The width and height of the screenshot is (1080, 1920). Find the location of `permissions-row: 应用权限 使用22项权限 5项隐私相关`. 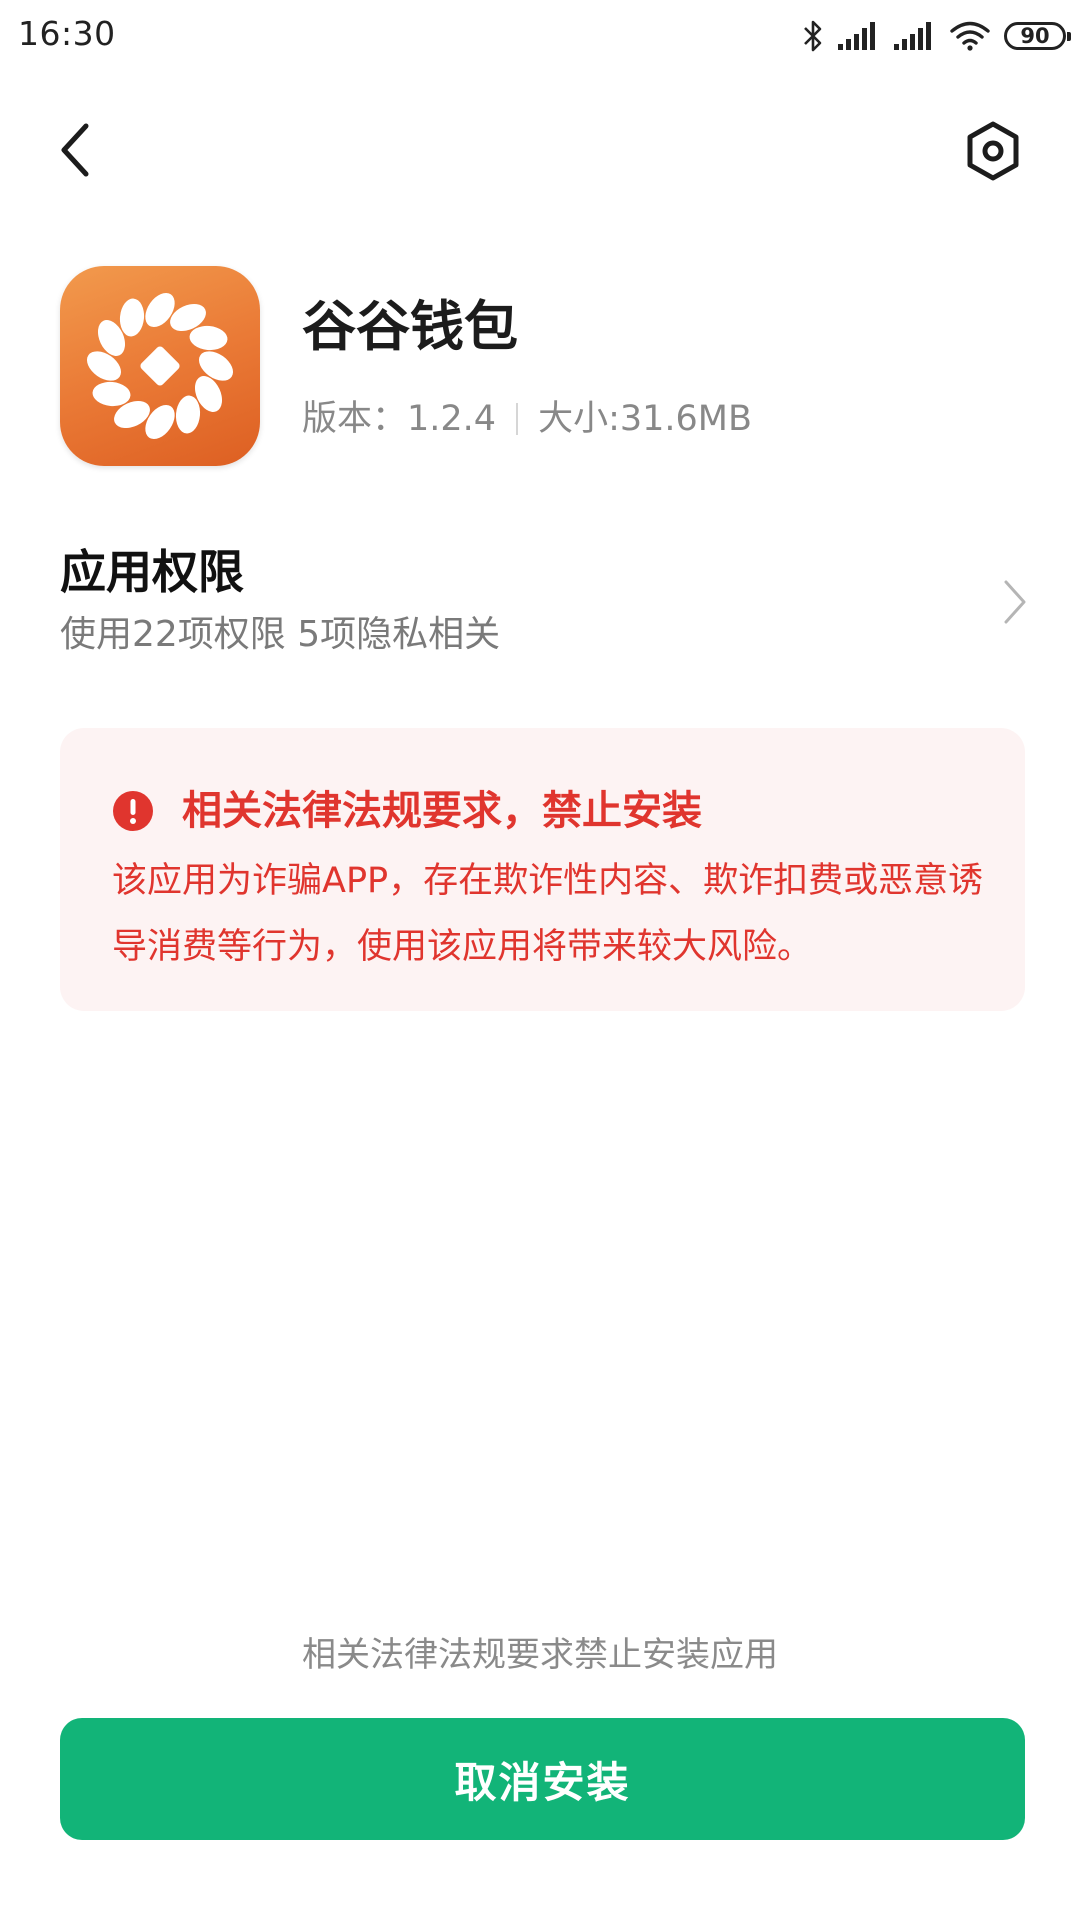

permissions-row: 应用权限 使用22项权限 5项隐私相关 is located at coordinates (540, 600).